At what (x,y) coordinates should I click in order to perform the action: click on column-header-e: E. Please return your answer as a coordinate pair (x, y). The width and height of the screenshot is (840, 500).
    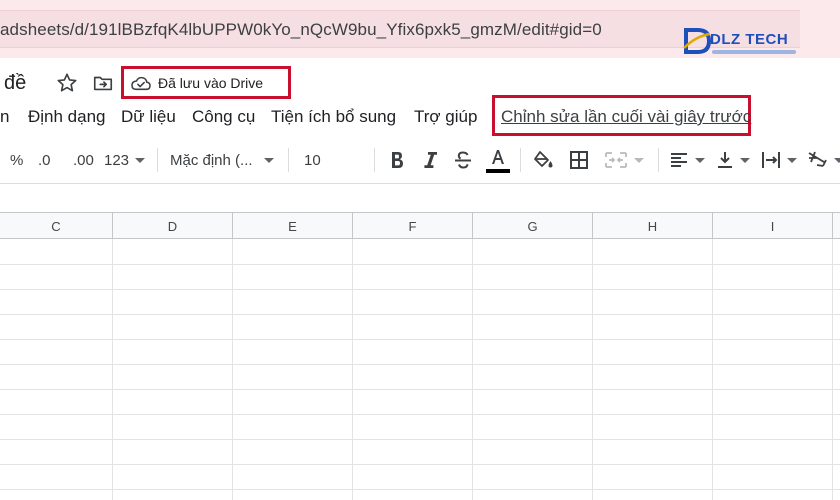
    Looking at the image, I should click on (293, 226).